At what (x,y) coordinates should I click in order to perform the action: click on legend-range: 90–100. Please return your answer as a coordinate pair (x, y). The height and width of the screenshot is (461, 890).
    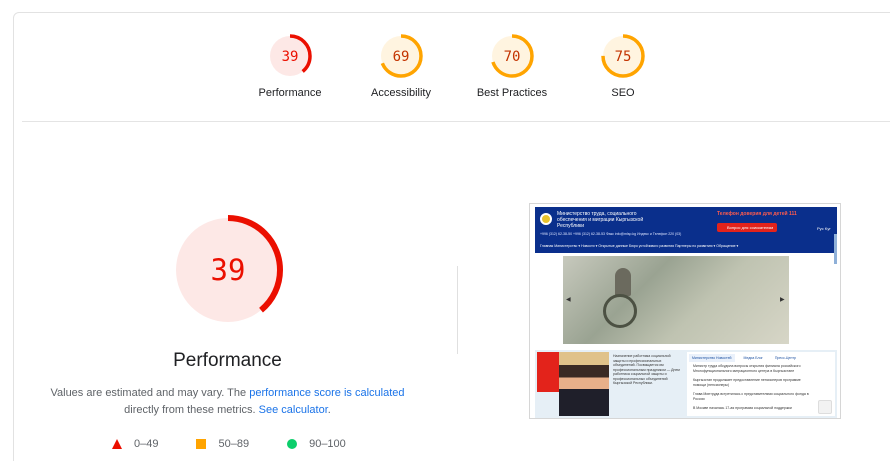
    Looking at the image, I should click on (327, 444).